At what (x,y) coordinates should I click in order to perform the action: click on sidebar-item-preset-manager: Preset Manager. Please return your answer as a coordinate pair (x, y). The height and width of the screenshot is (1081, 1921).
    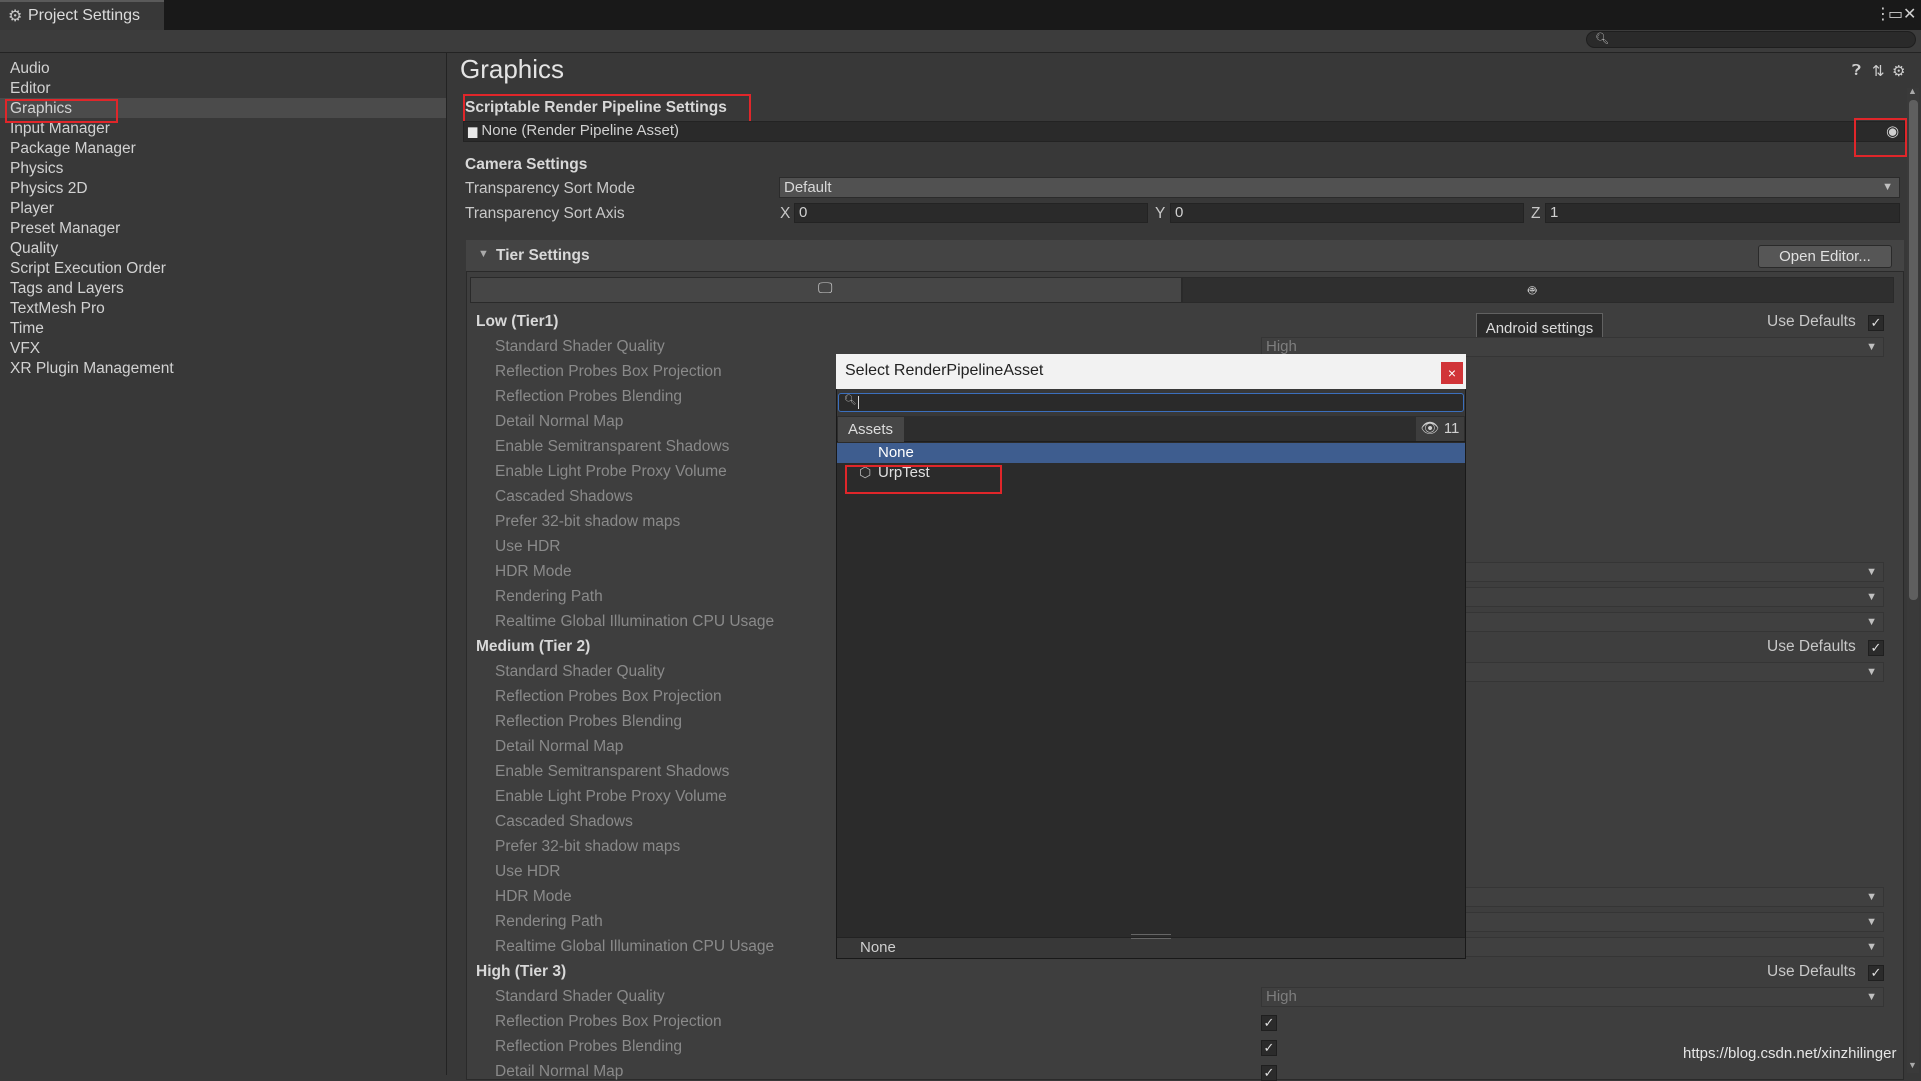
    Looking at the image, I should click on (65, 229).